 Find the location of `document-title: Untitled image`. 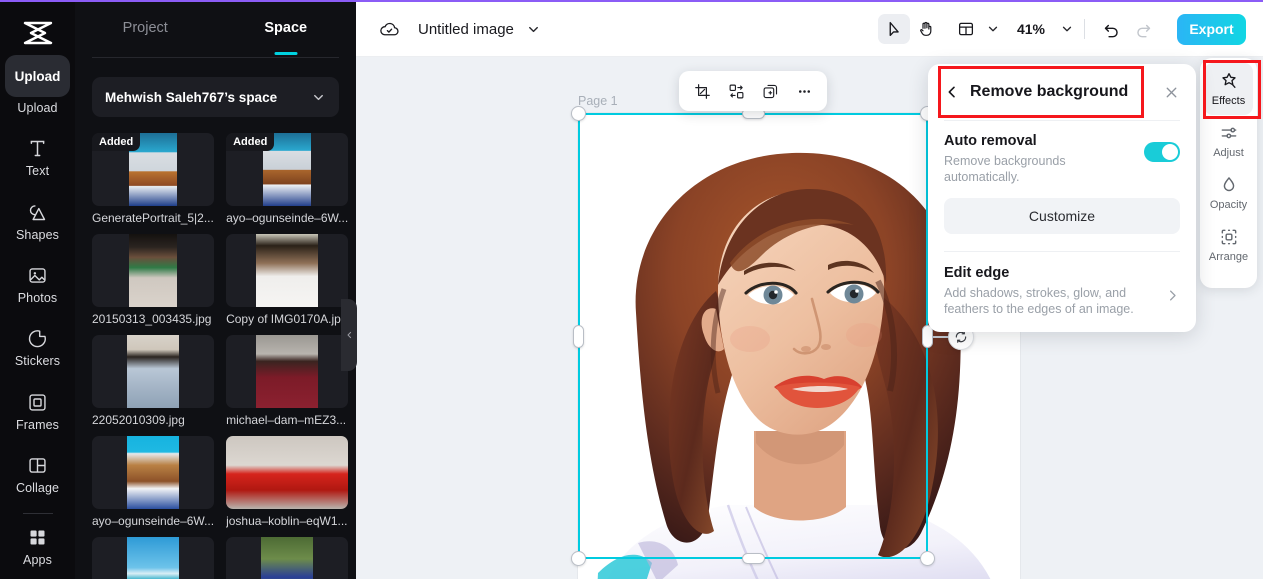

document-title: Untitled image is located at coordinates (466, 29).